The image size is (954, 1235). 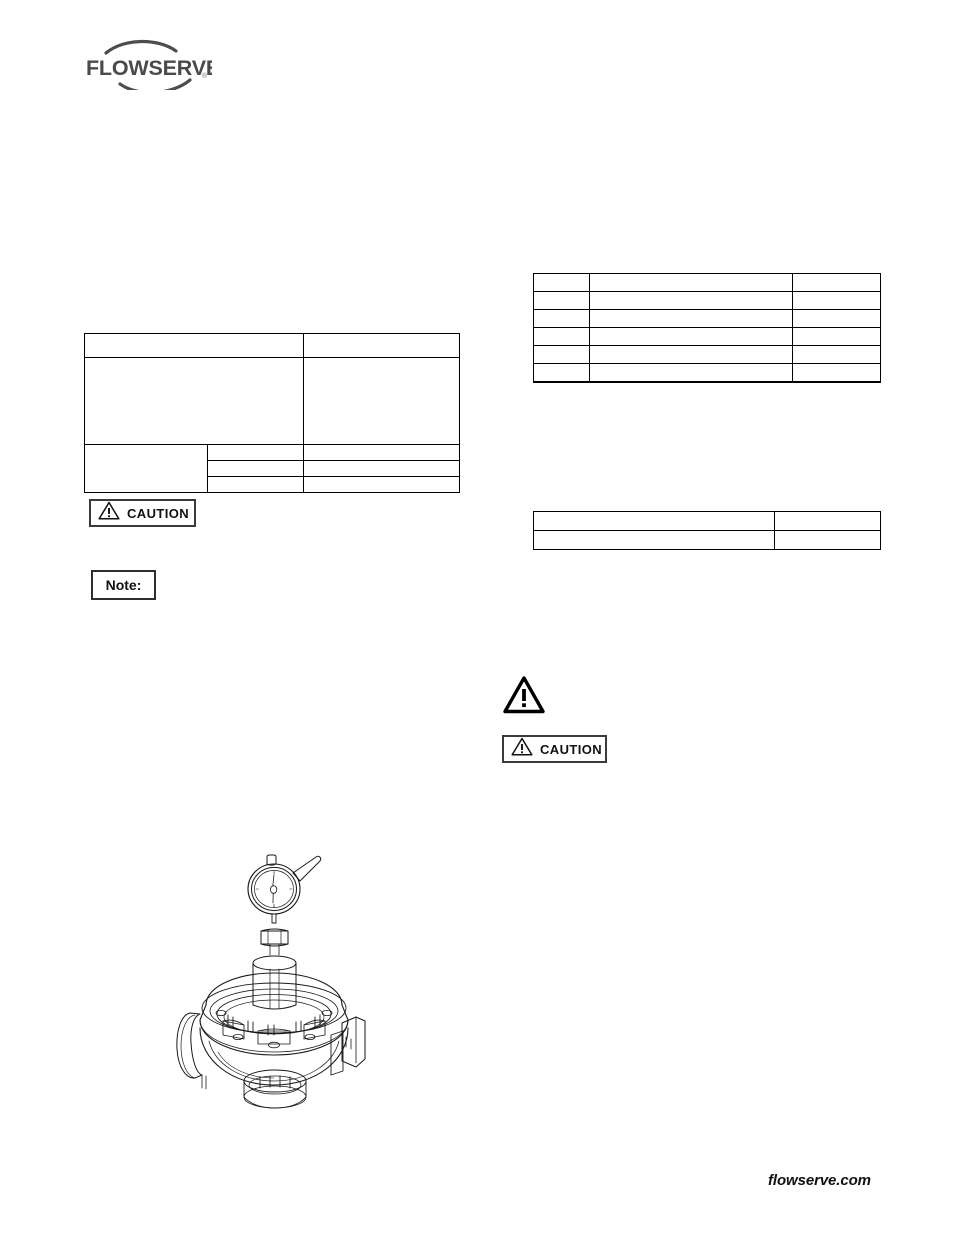 I want to click on note-box: Note:, so click(x=123, y=585).